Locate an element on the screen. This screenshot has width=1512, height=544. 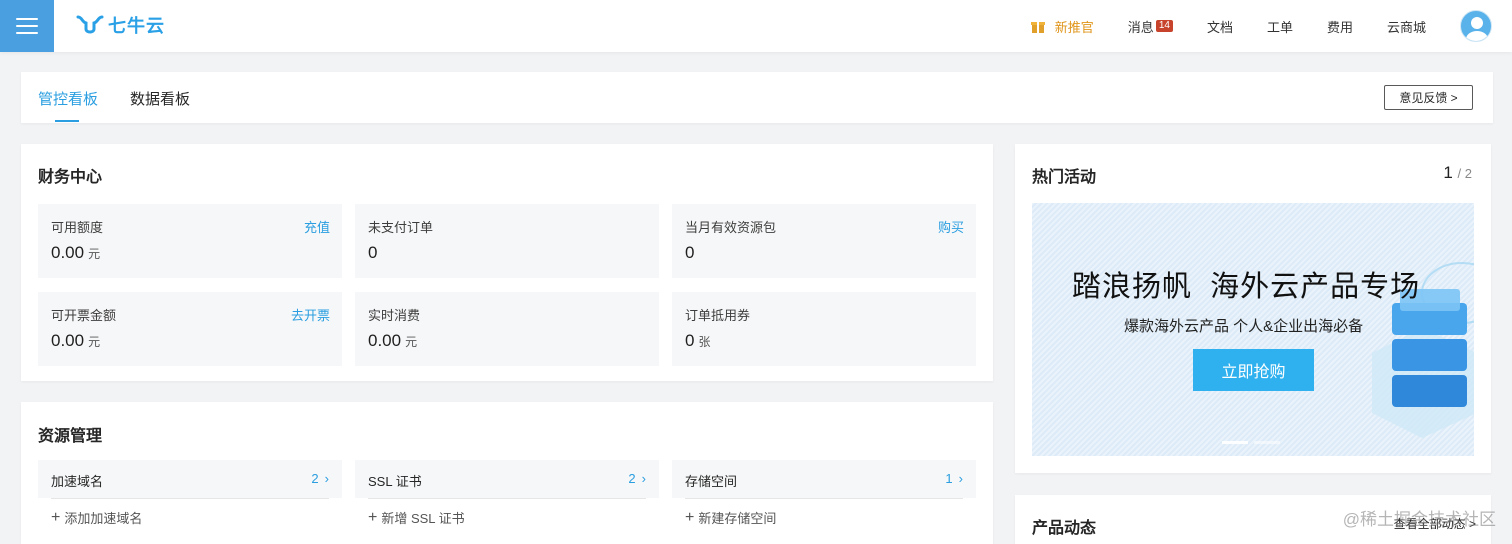
hot-activities-title: 热门活动 is located at coordinates (1064, 177).